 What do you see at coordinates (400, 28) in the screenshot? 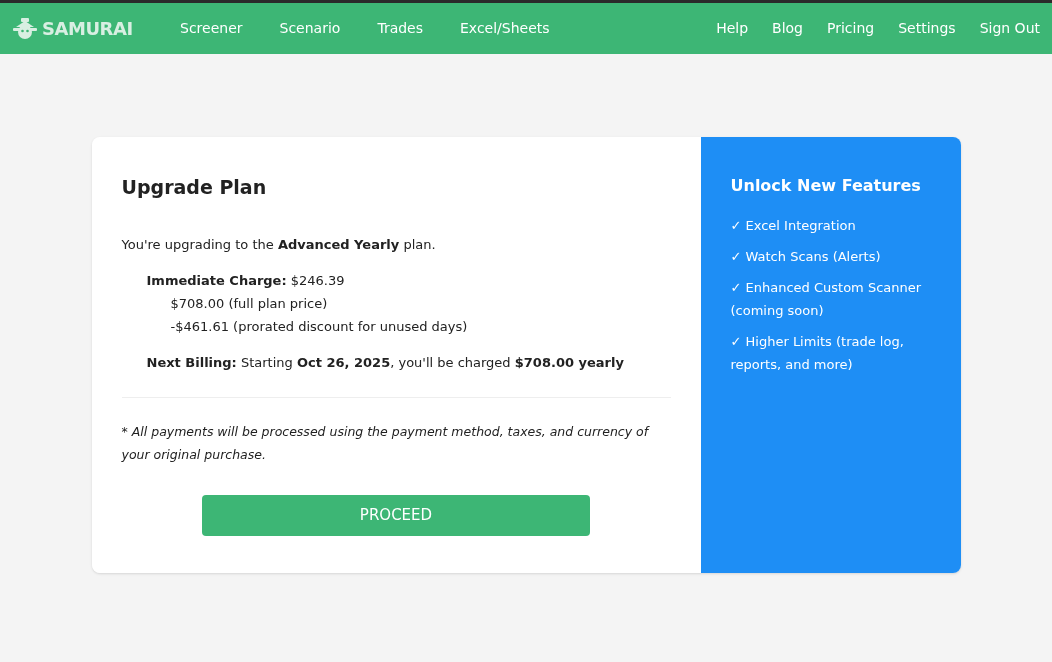
I see `nav-link: Trades` at bounding box center [400, 28].